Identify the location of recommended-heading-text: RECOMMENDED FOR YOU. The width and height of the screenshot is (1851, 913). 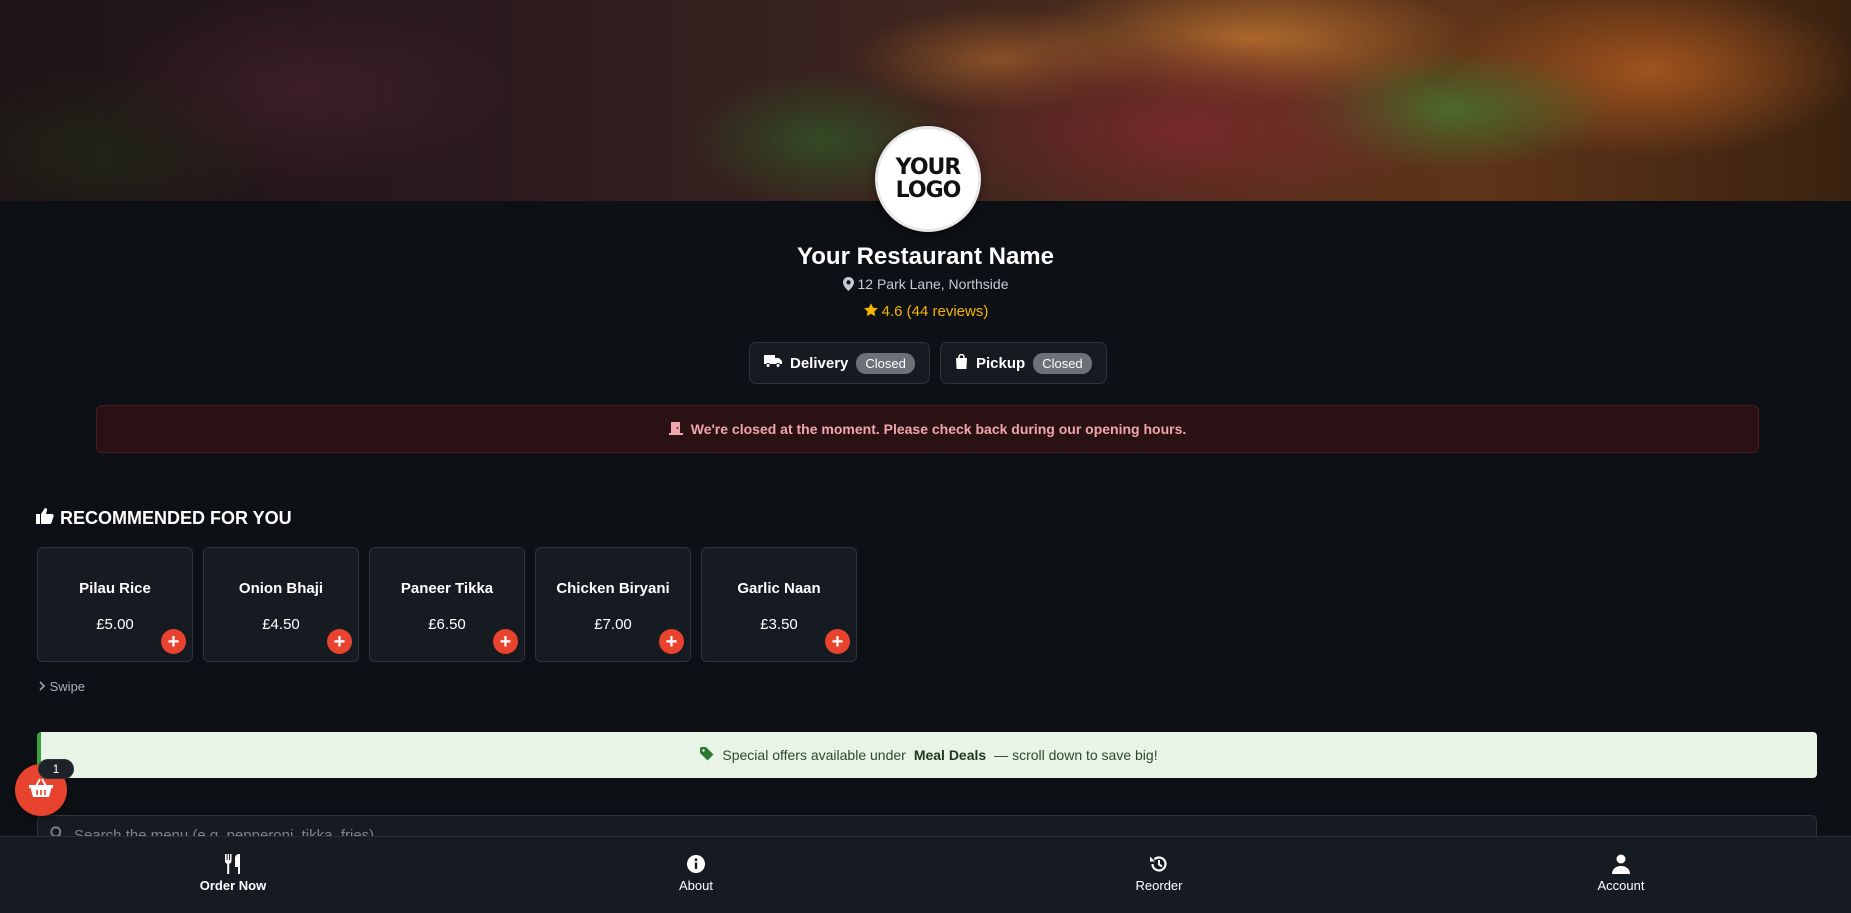
(176, 517).